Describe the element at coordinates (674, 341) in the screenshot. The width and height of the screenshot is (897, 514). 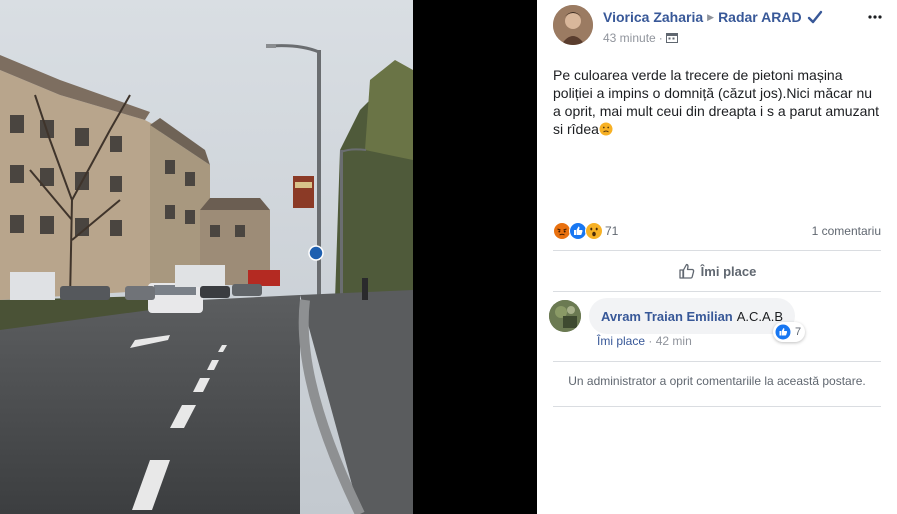
I see `comment-time: 42 min` at that location.